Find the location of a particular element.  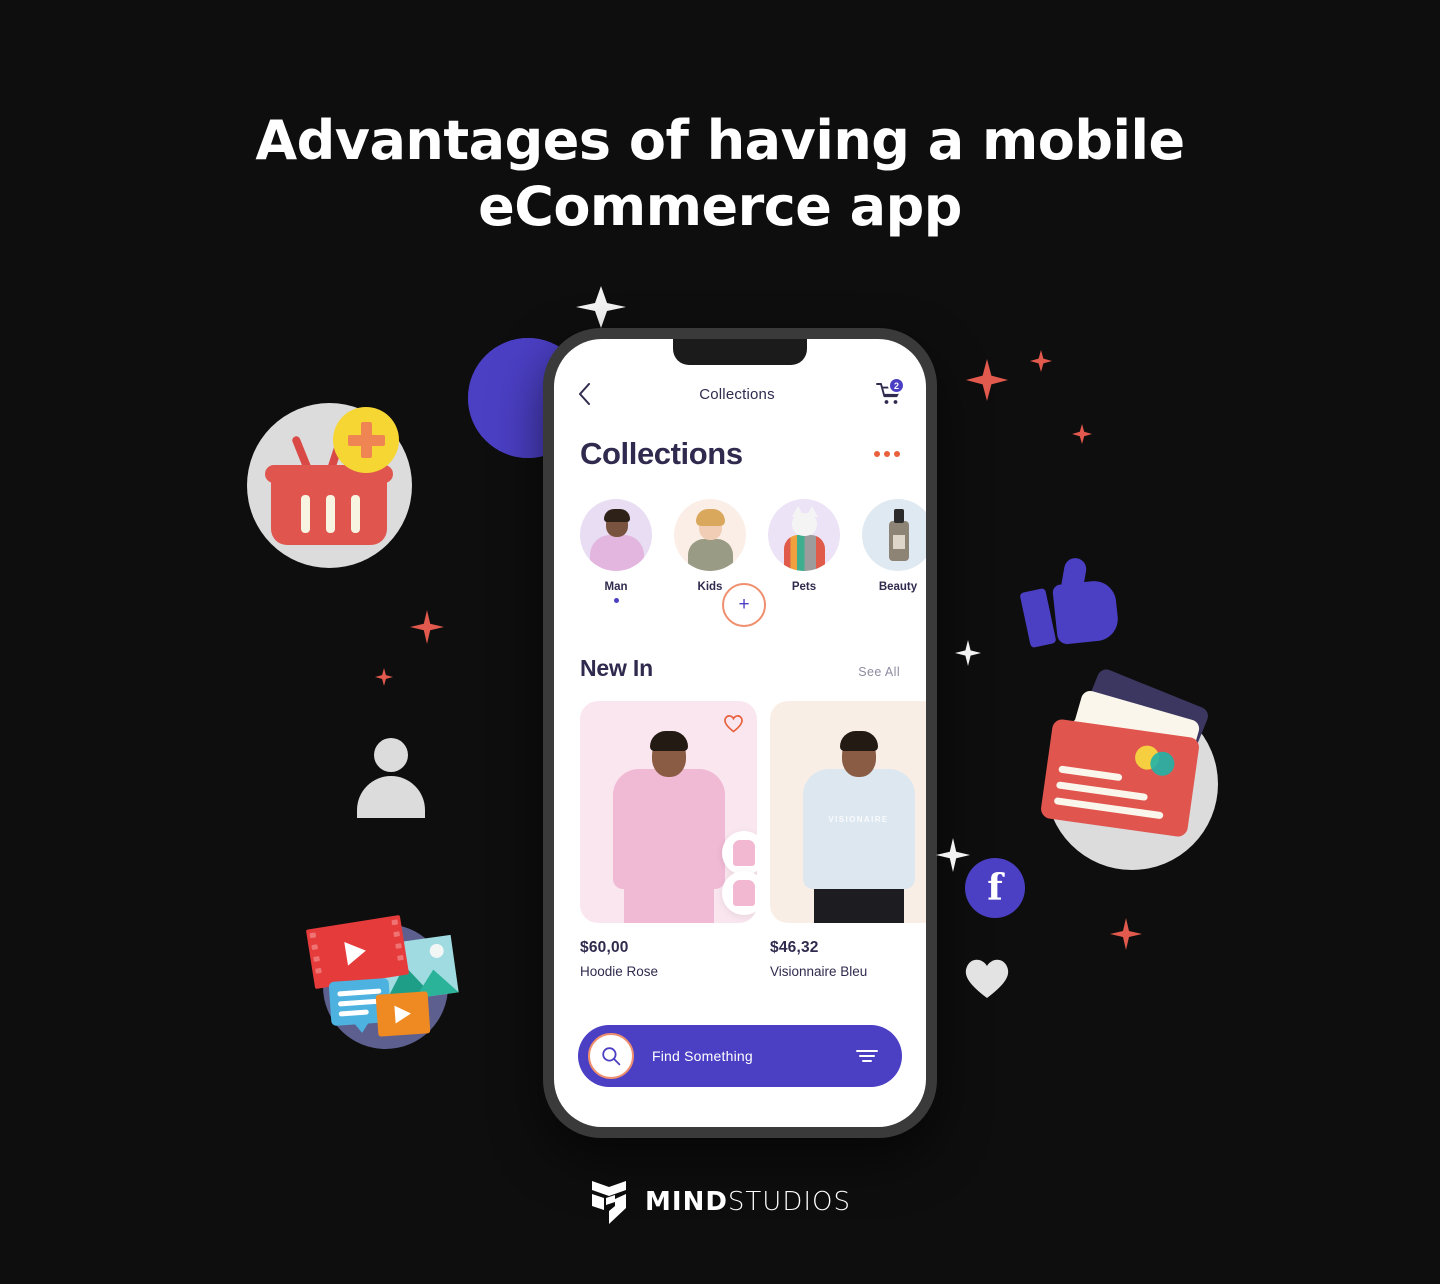

app-navbar: Collections 2 is located at coordinates (740, 394).